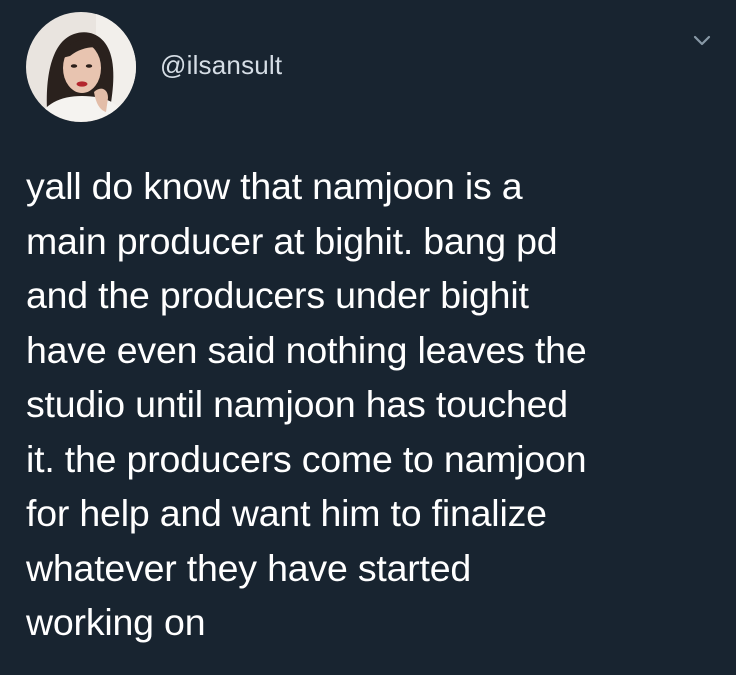  Describe the element at coordinates (221, 65) in the screenshot. I see `username-handle: @ilsansult` at that location.